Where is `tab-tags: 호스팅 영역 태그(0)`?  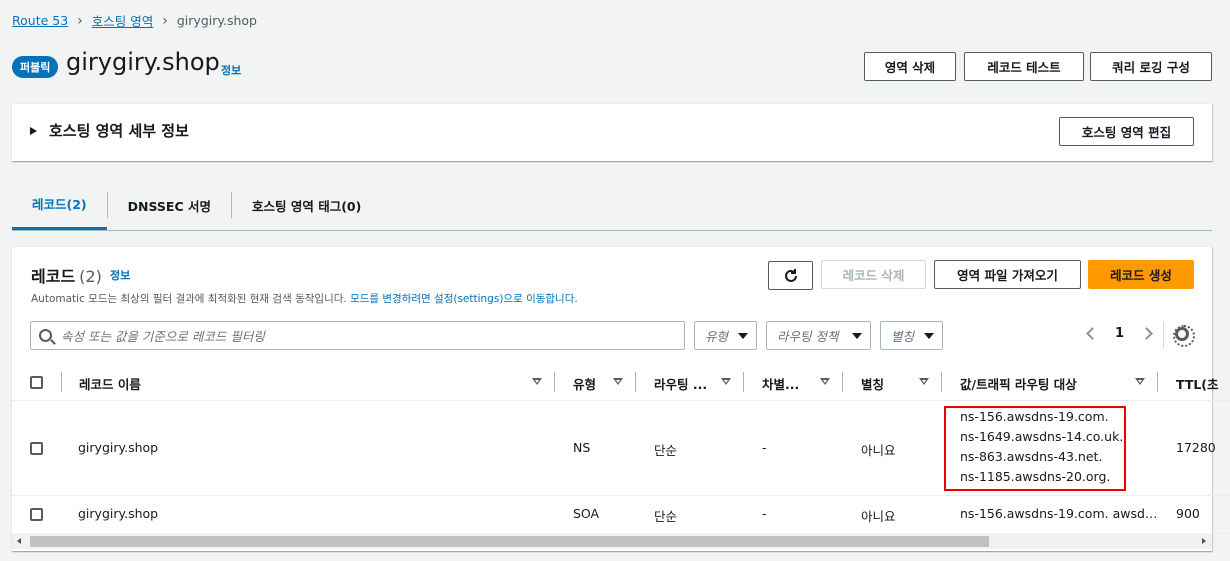
tab-tags: 호스팅 영역 태그(0) is located at coordinates (306, 205).